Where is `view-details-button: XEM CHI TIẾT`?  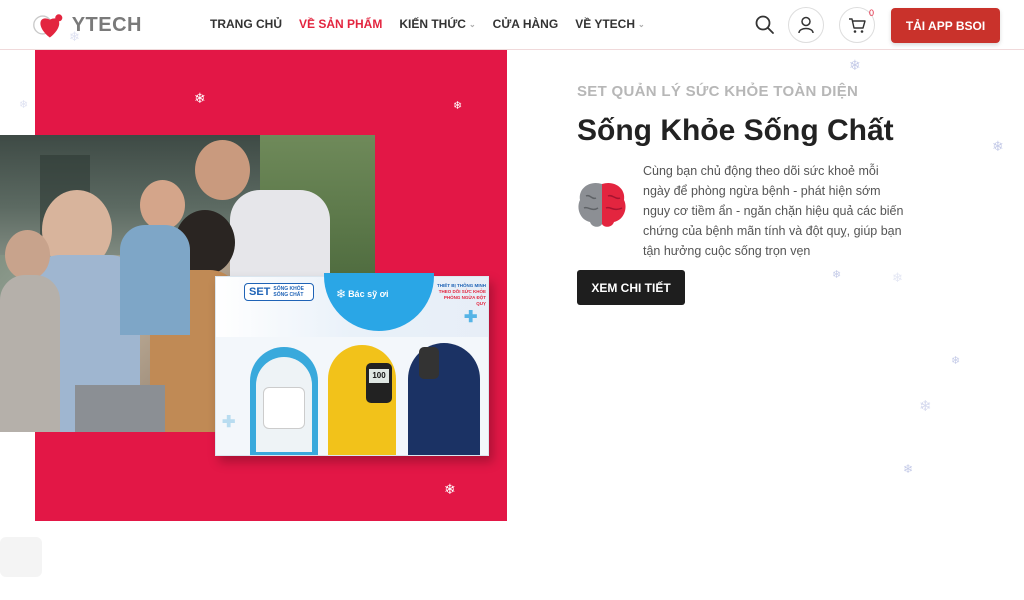 view-details-button: XEM CHI TIẾT is located at coordinates (631, 287).